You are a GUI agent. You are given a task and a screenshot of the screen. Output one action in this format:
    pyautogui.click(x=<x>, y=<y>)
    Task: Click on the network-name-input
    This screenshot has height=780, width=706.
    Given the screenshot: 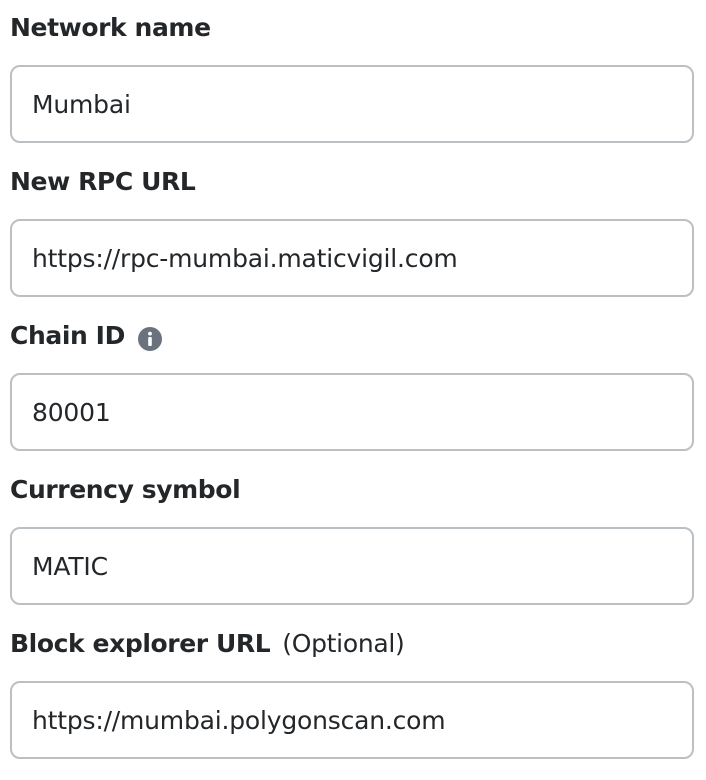 What is the action you would take?
    pyautogui.click(x=352, y=104)
    